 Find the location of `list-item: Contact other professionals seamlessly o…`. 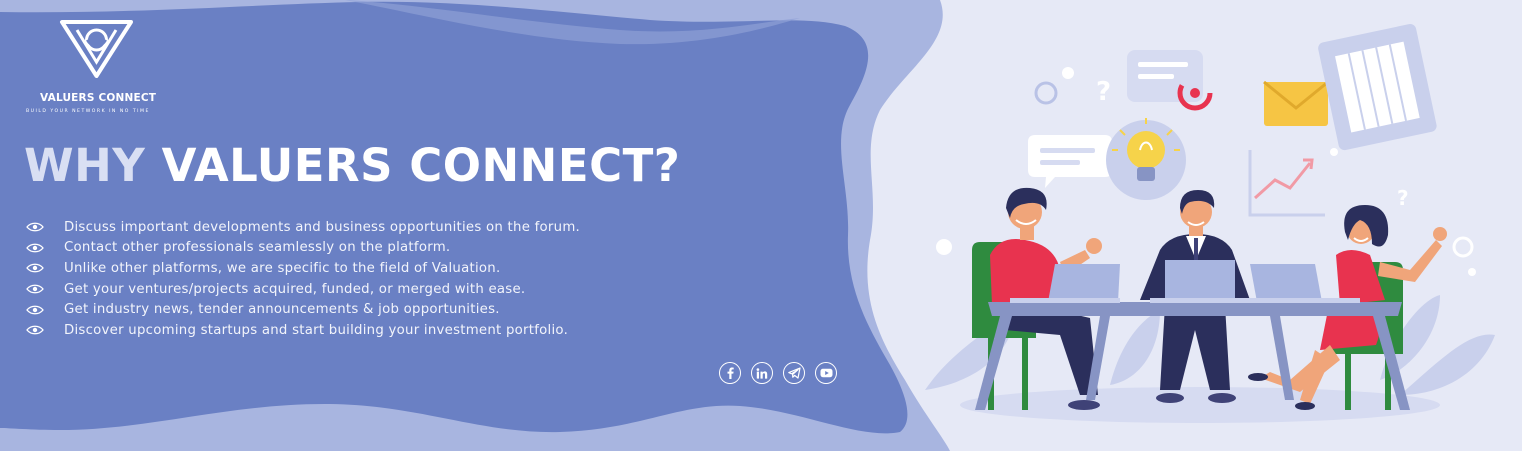

list-item: Contact other professionals seamlessly o… is located at coordinates (303, 248).